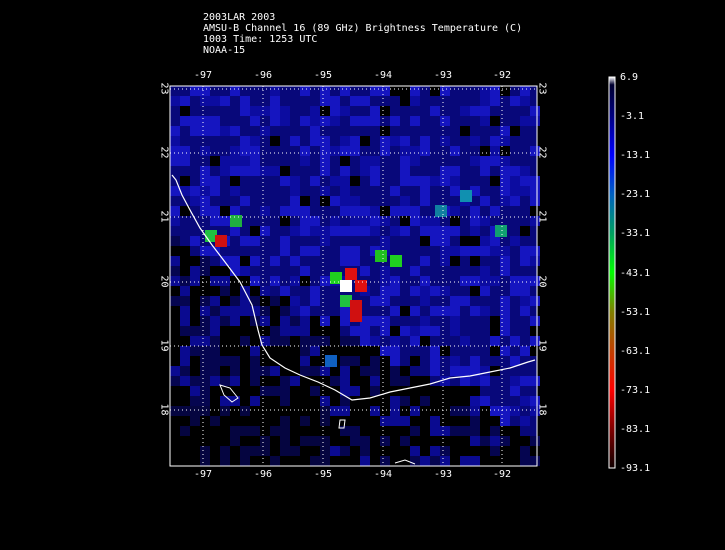 The width and height of the screenshot is (725, 550). Describe the element at coordinates (383, 75) in the screenshot. I see `lon-tick-label-top: -94` at that location.